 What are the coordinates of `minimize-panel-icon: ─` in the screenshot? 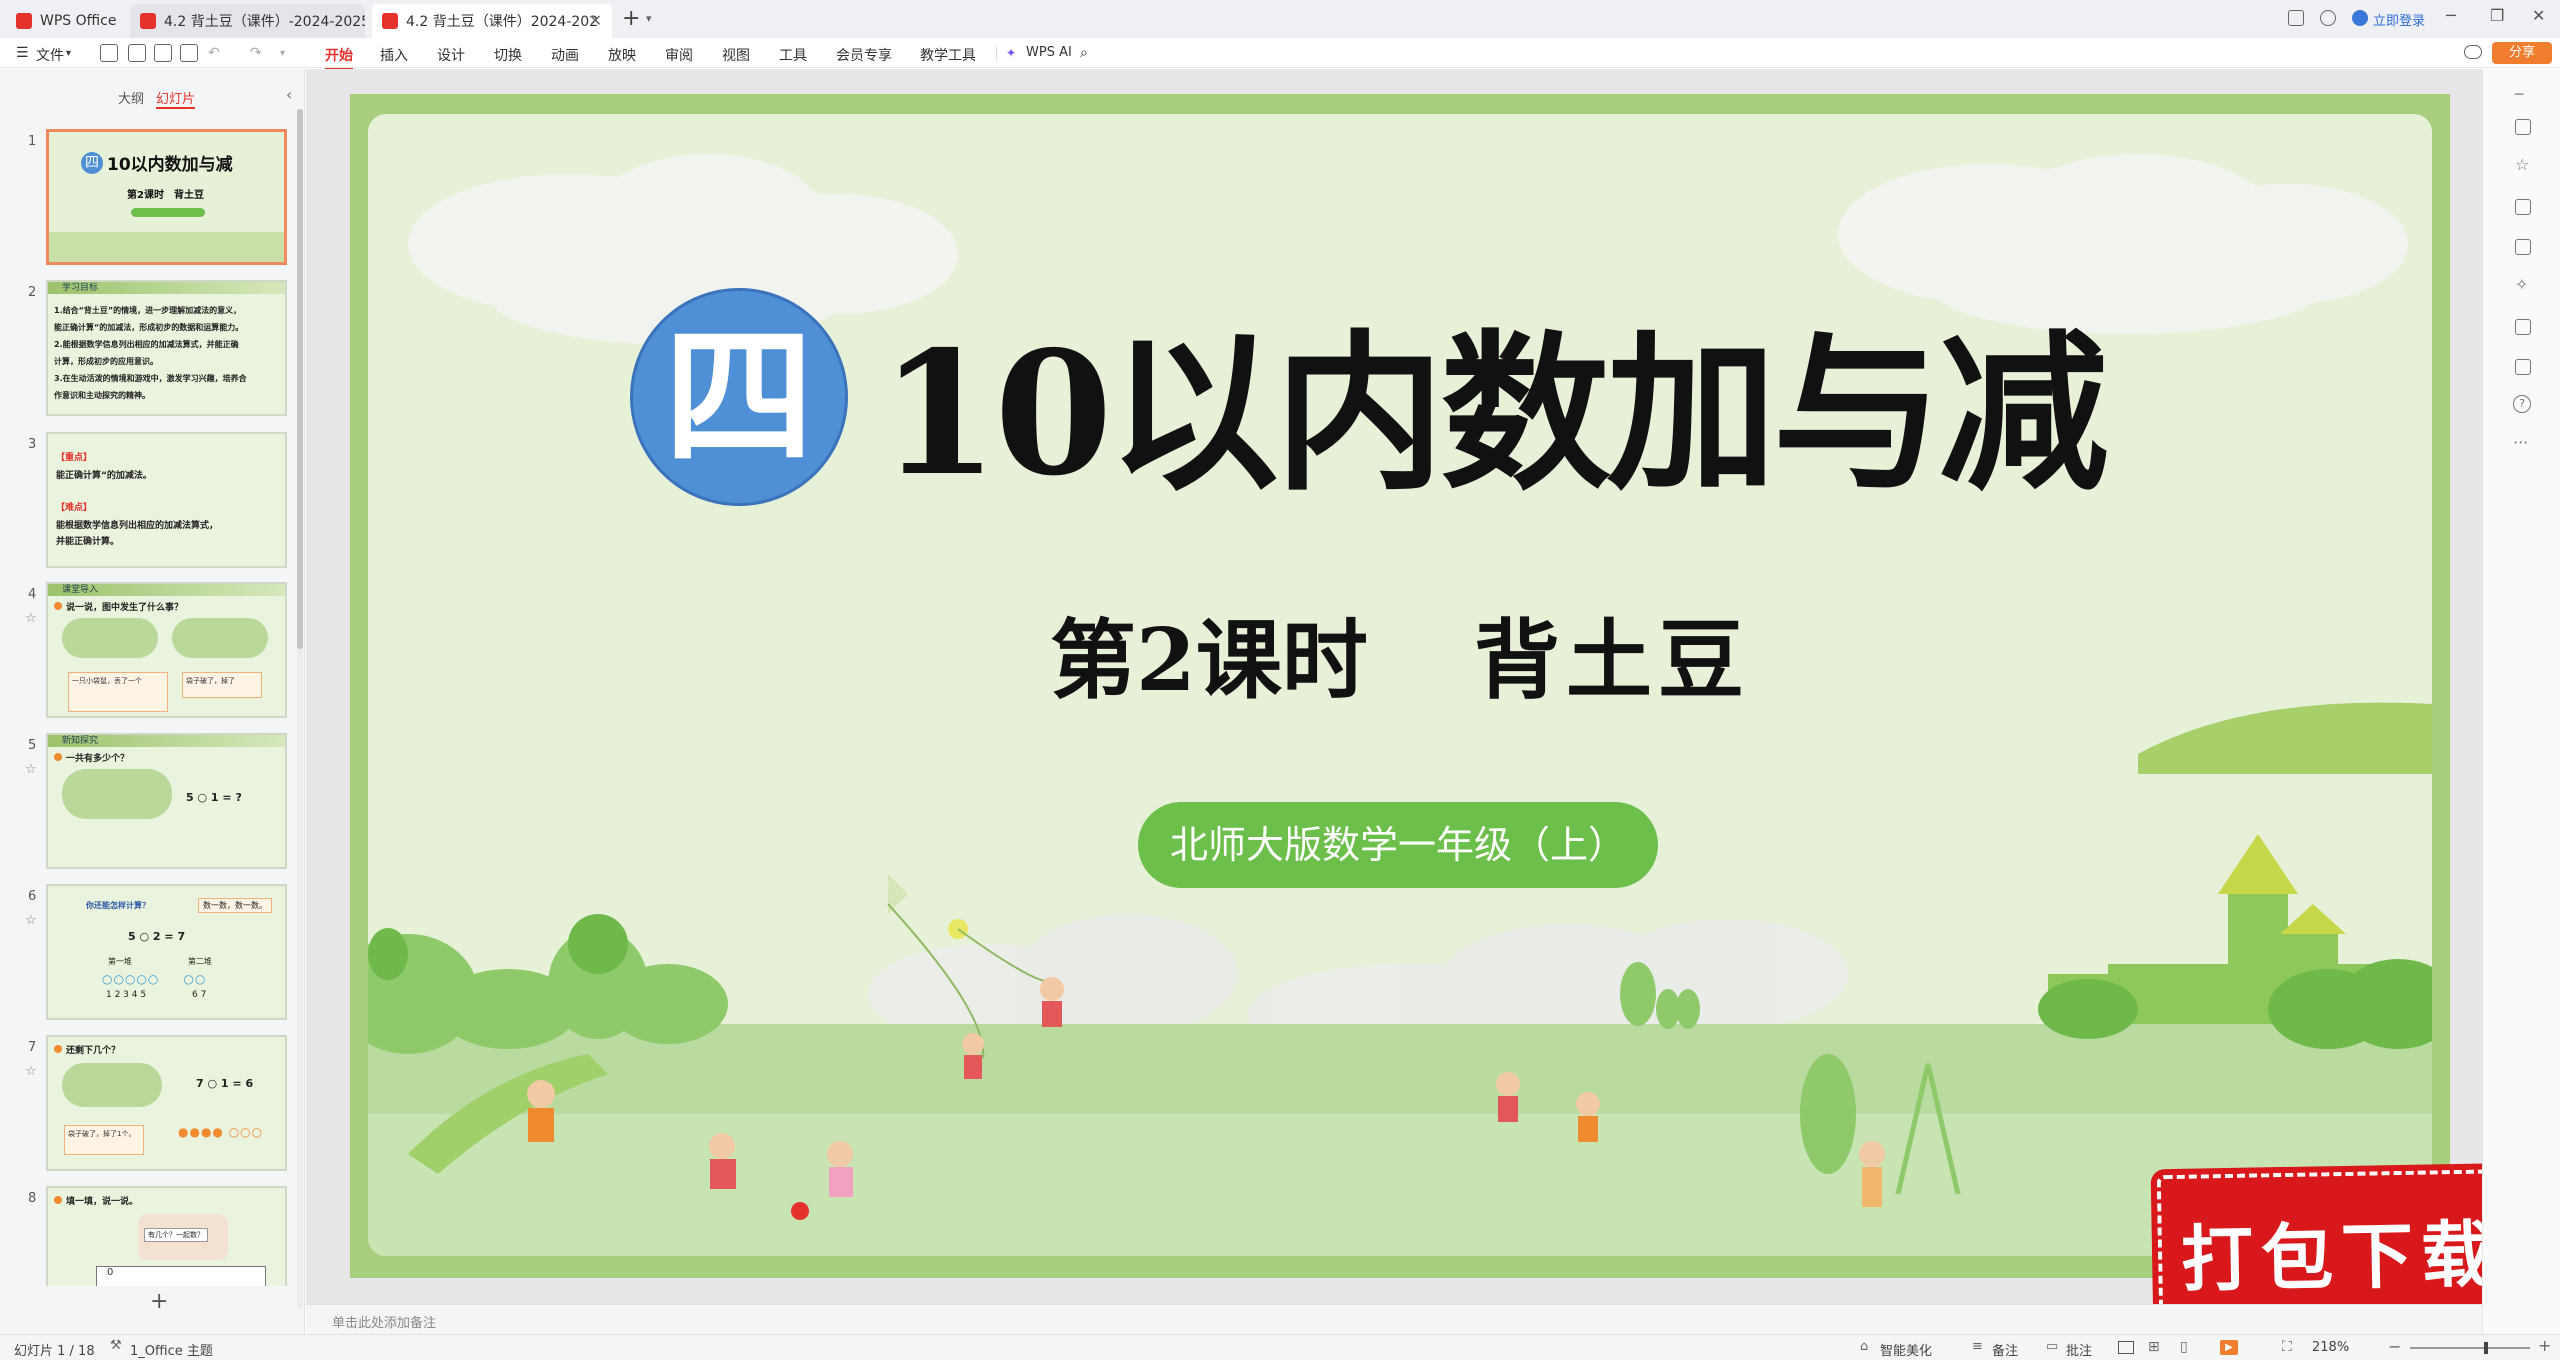 It's located at (2519, 95).